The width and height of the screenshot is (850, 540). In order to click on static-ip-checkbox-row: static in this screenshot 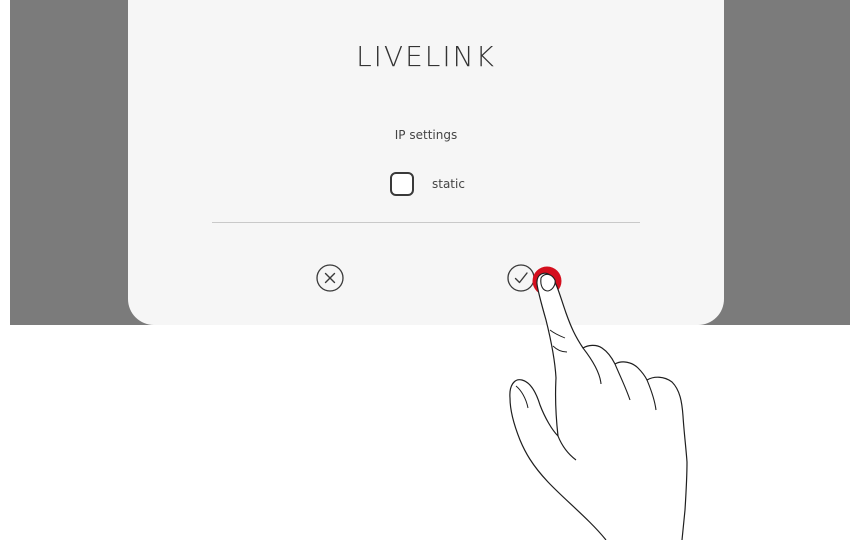, I will do `click(427, 184)`.